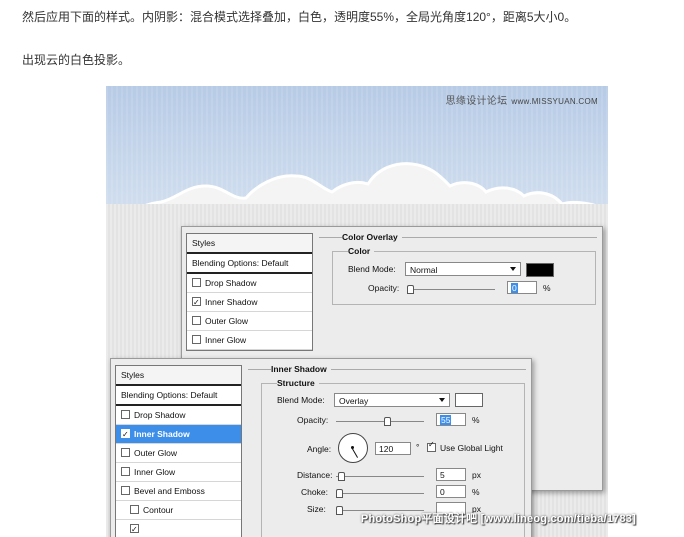 This screenshot has height=537, width=684. What do you see at coordinates (316, 509) in the screenshot?
I see `size-label: Size:` at bounding box center [316, 509].